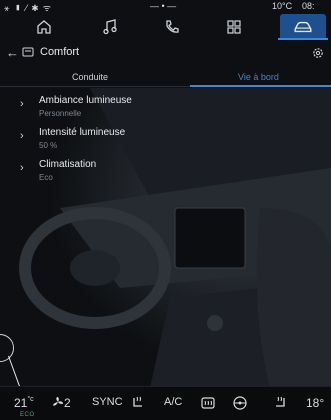 The height and width of the screenshot is (420, 331). I want to click on driver-temperature-value: 21, so click(21, 403).